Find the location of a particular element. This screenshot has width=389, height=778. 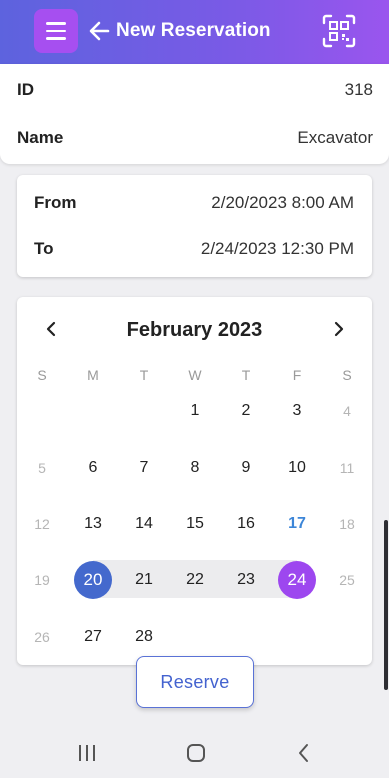

calendar-day: 2 is located at coordinates (246, 411).